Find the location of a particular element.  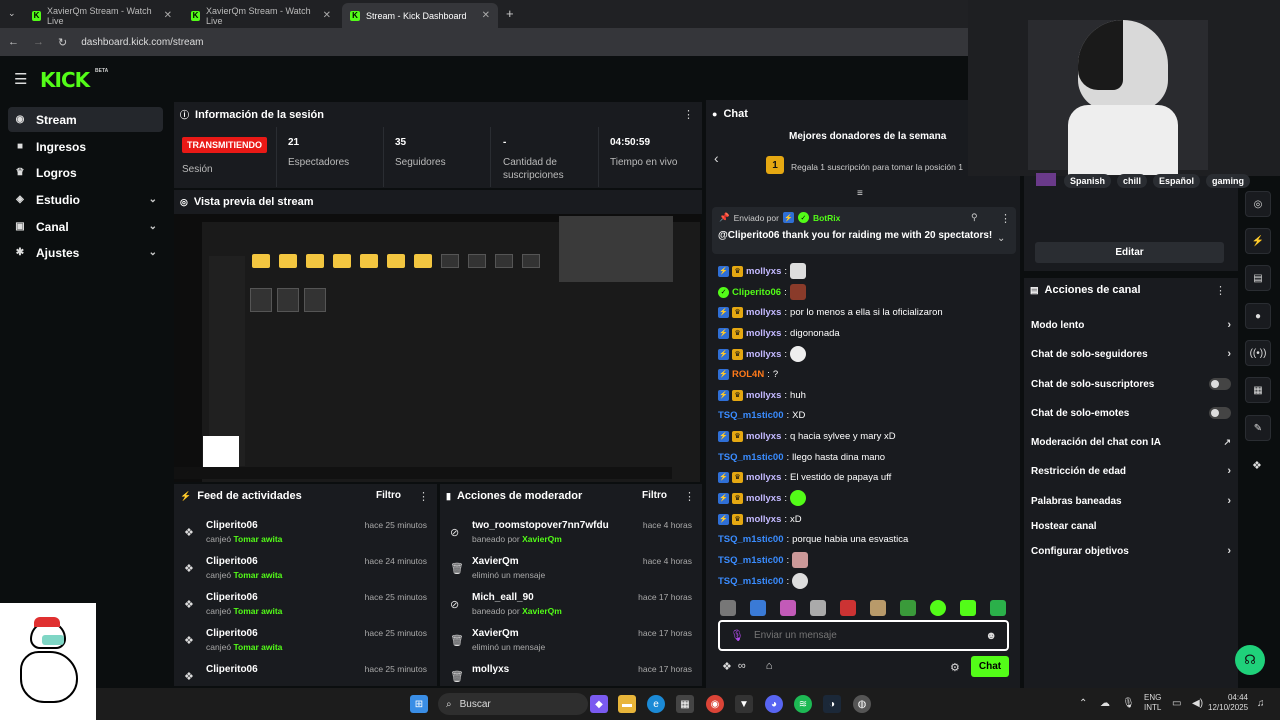

language-indicator: ENG INTL is located at coordinates (1152, 703).